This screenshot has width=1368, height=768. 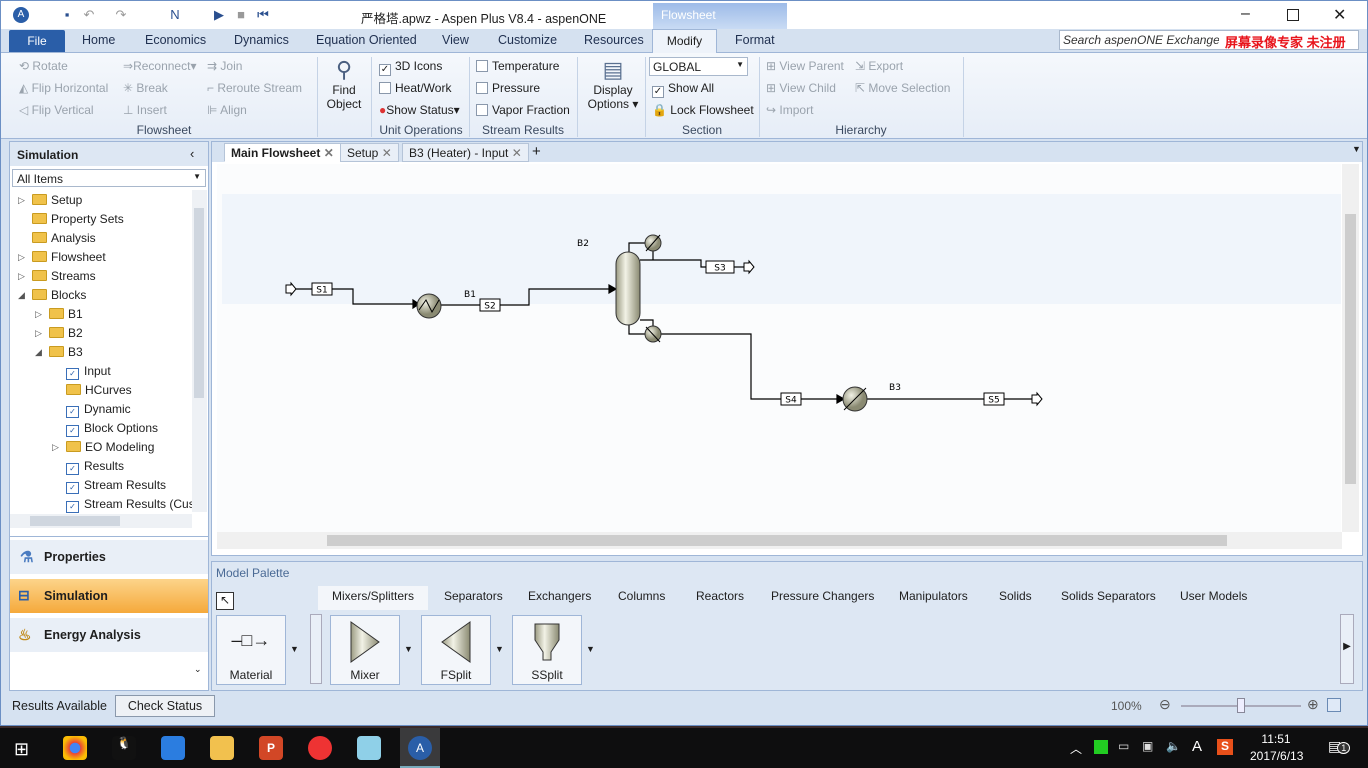 What do you see at coordinates (316, 649) in the screenshot?
I see `palette-scroll-left` at bounding box center [316, 649].